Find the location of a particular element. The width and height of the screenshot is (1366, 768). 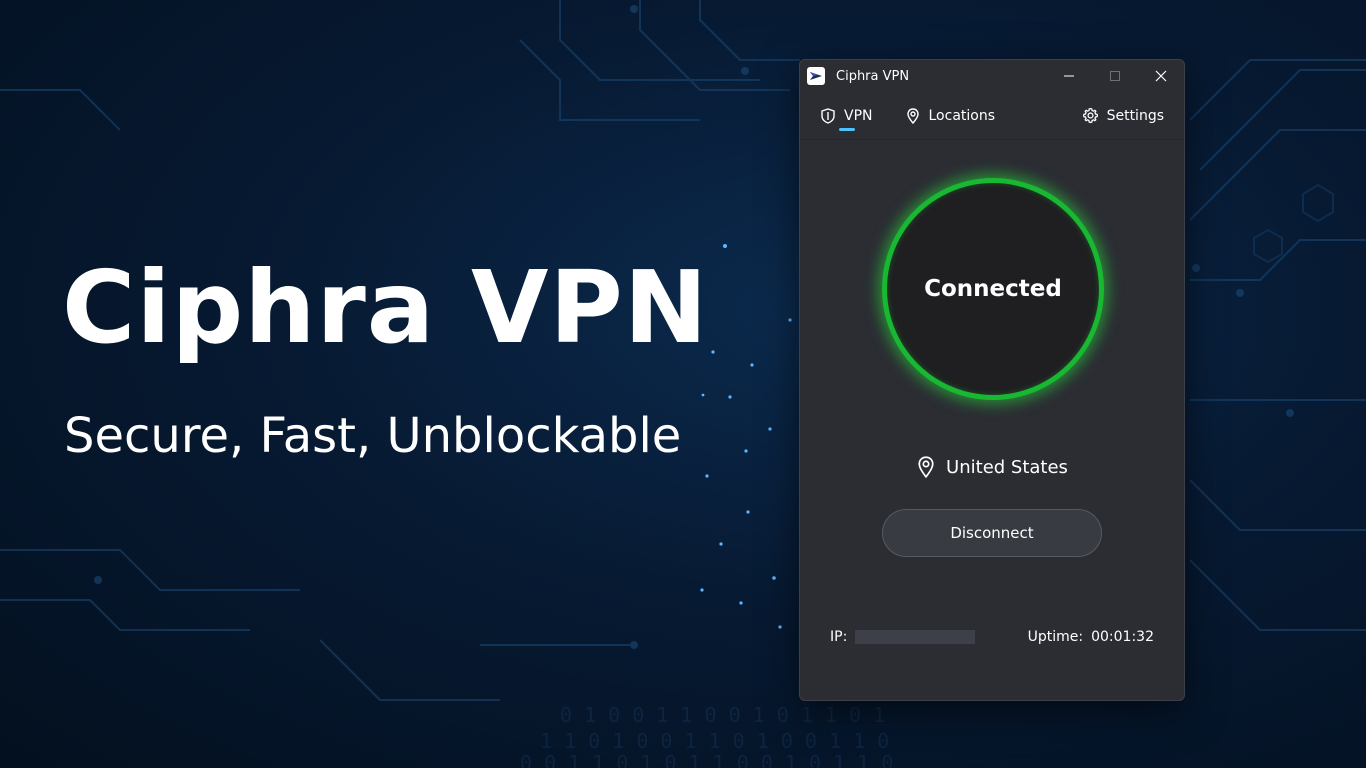

maximize-icon is located at coordinates (1115, 76).